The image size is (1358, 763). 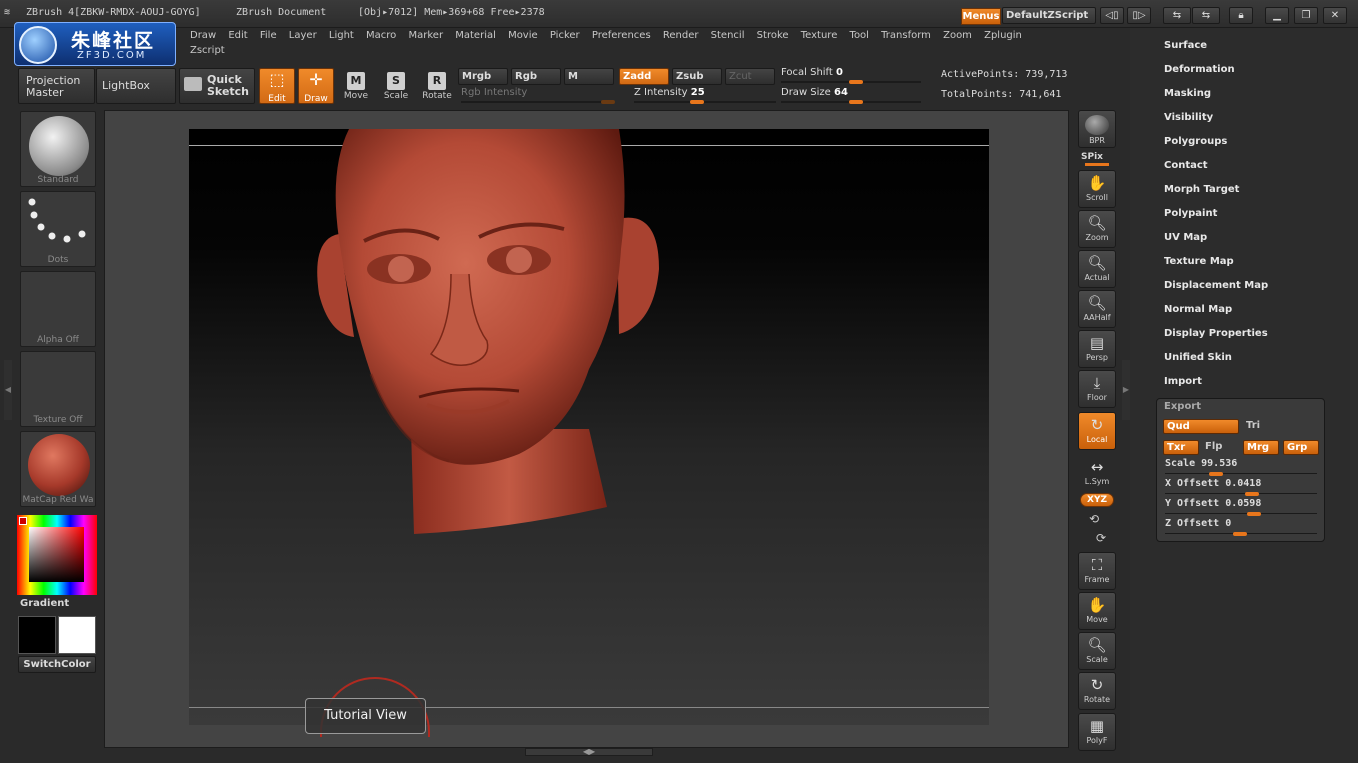 I want to click on tray-item-masking: Masking, so click(x=1187, y=93).